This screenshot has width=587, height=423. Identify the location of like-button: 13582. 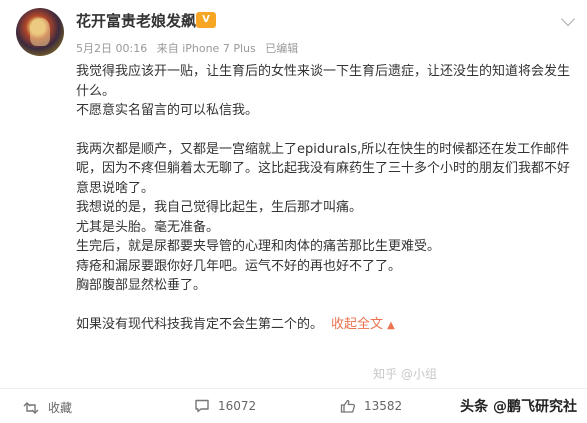
(371, 406).